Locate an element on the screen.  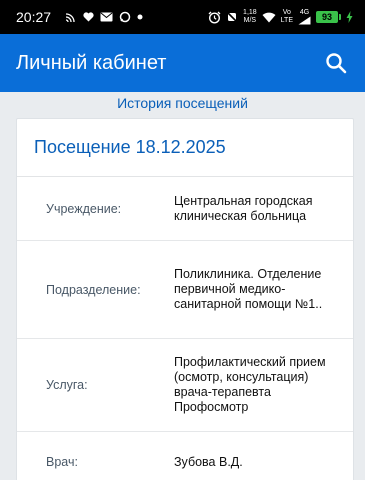
heart-icon is located at coordinates (88, 17).